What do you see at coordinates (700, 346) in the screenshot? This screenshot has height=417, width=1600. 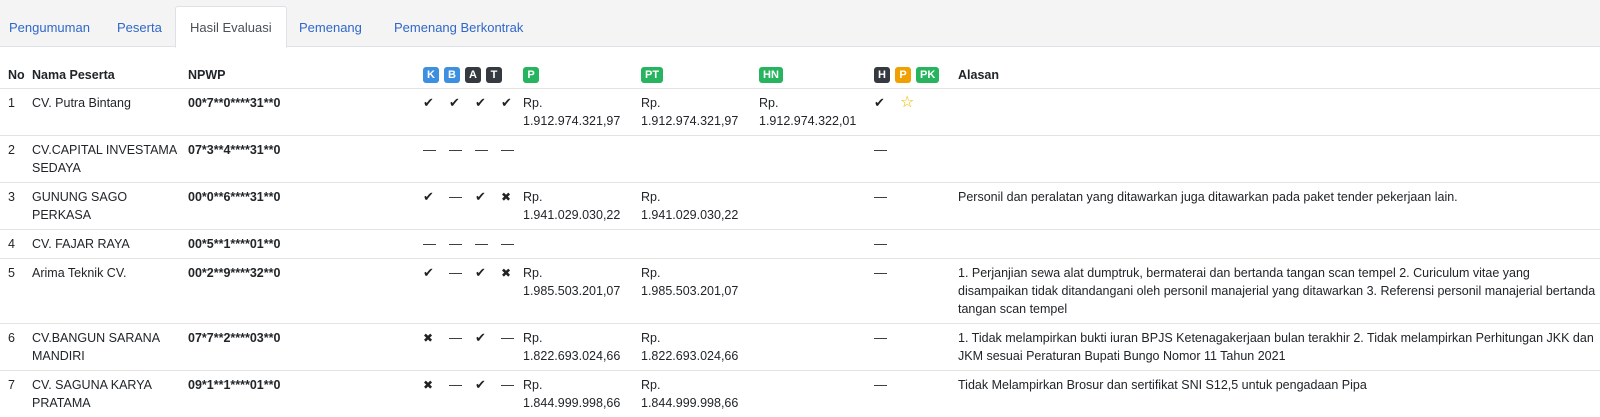 I see `row-pt-value: Rp. 1.822.693.024,66` at bounding box center [700, 346].